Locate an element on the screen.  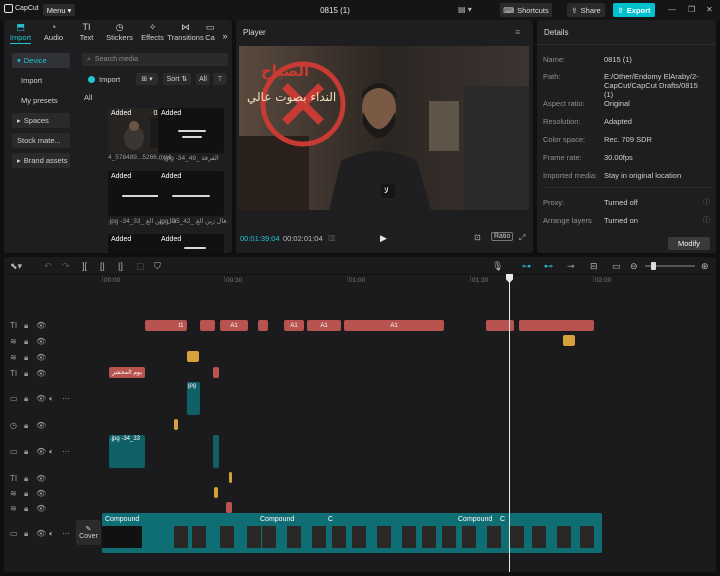
sort-button: Sort ⇅ is located at coordinates (177, 79).